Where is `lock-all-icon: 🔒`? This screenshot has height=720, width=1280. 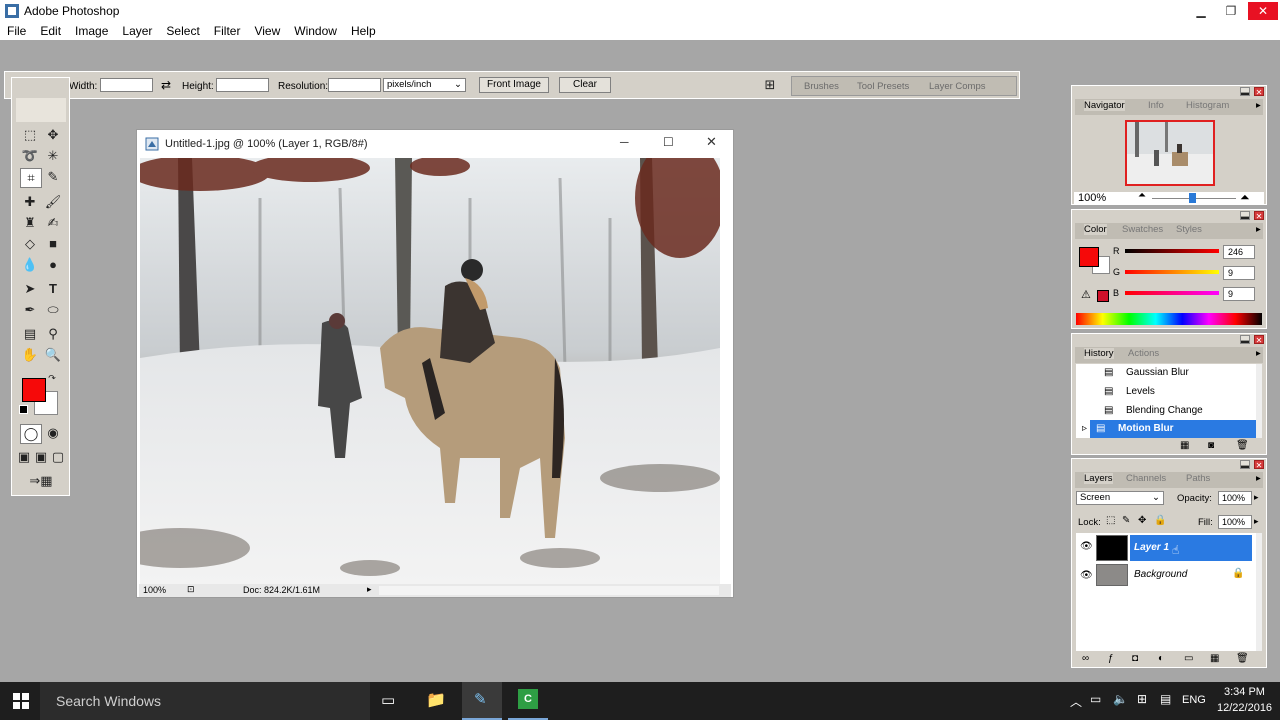 lock-all-icon: 🔒 is located at coordinates (1160, 520).